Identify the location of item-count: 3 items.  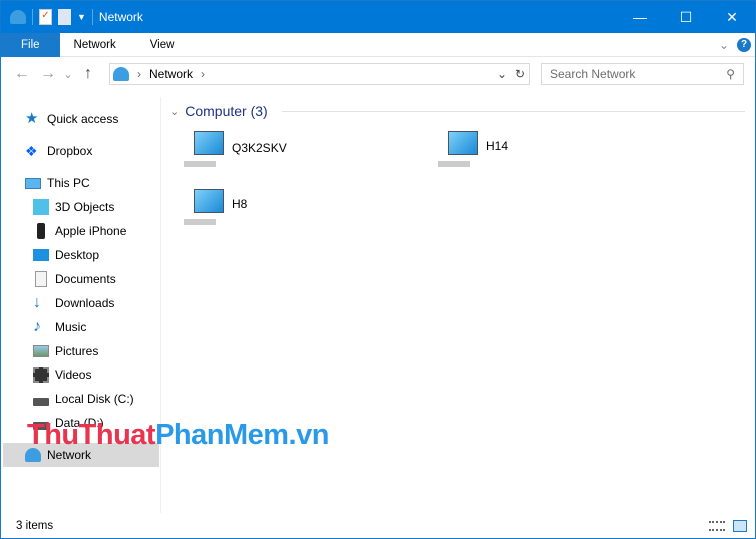
(35, 526).